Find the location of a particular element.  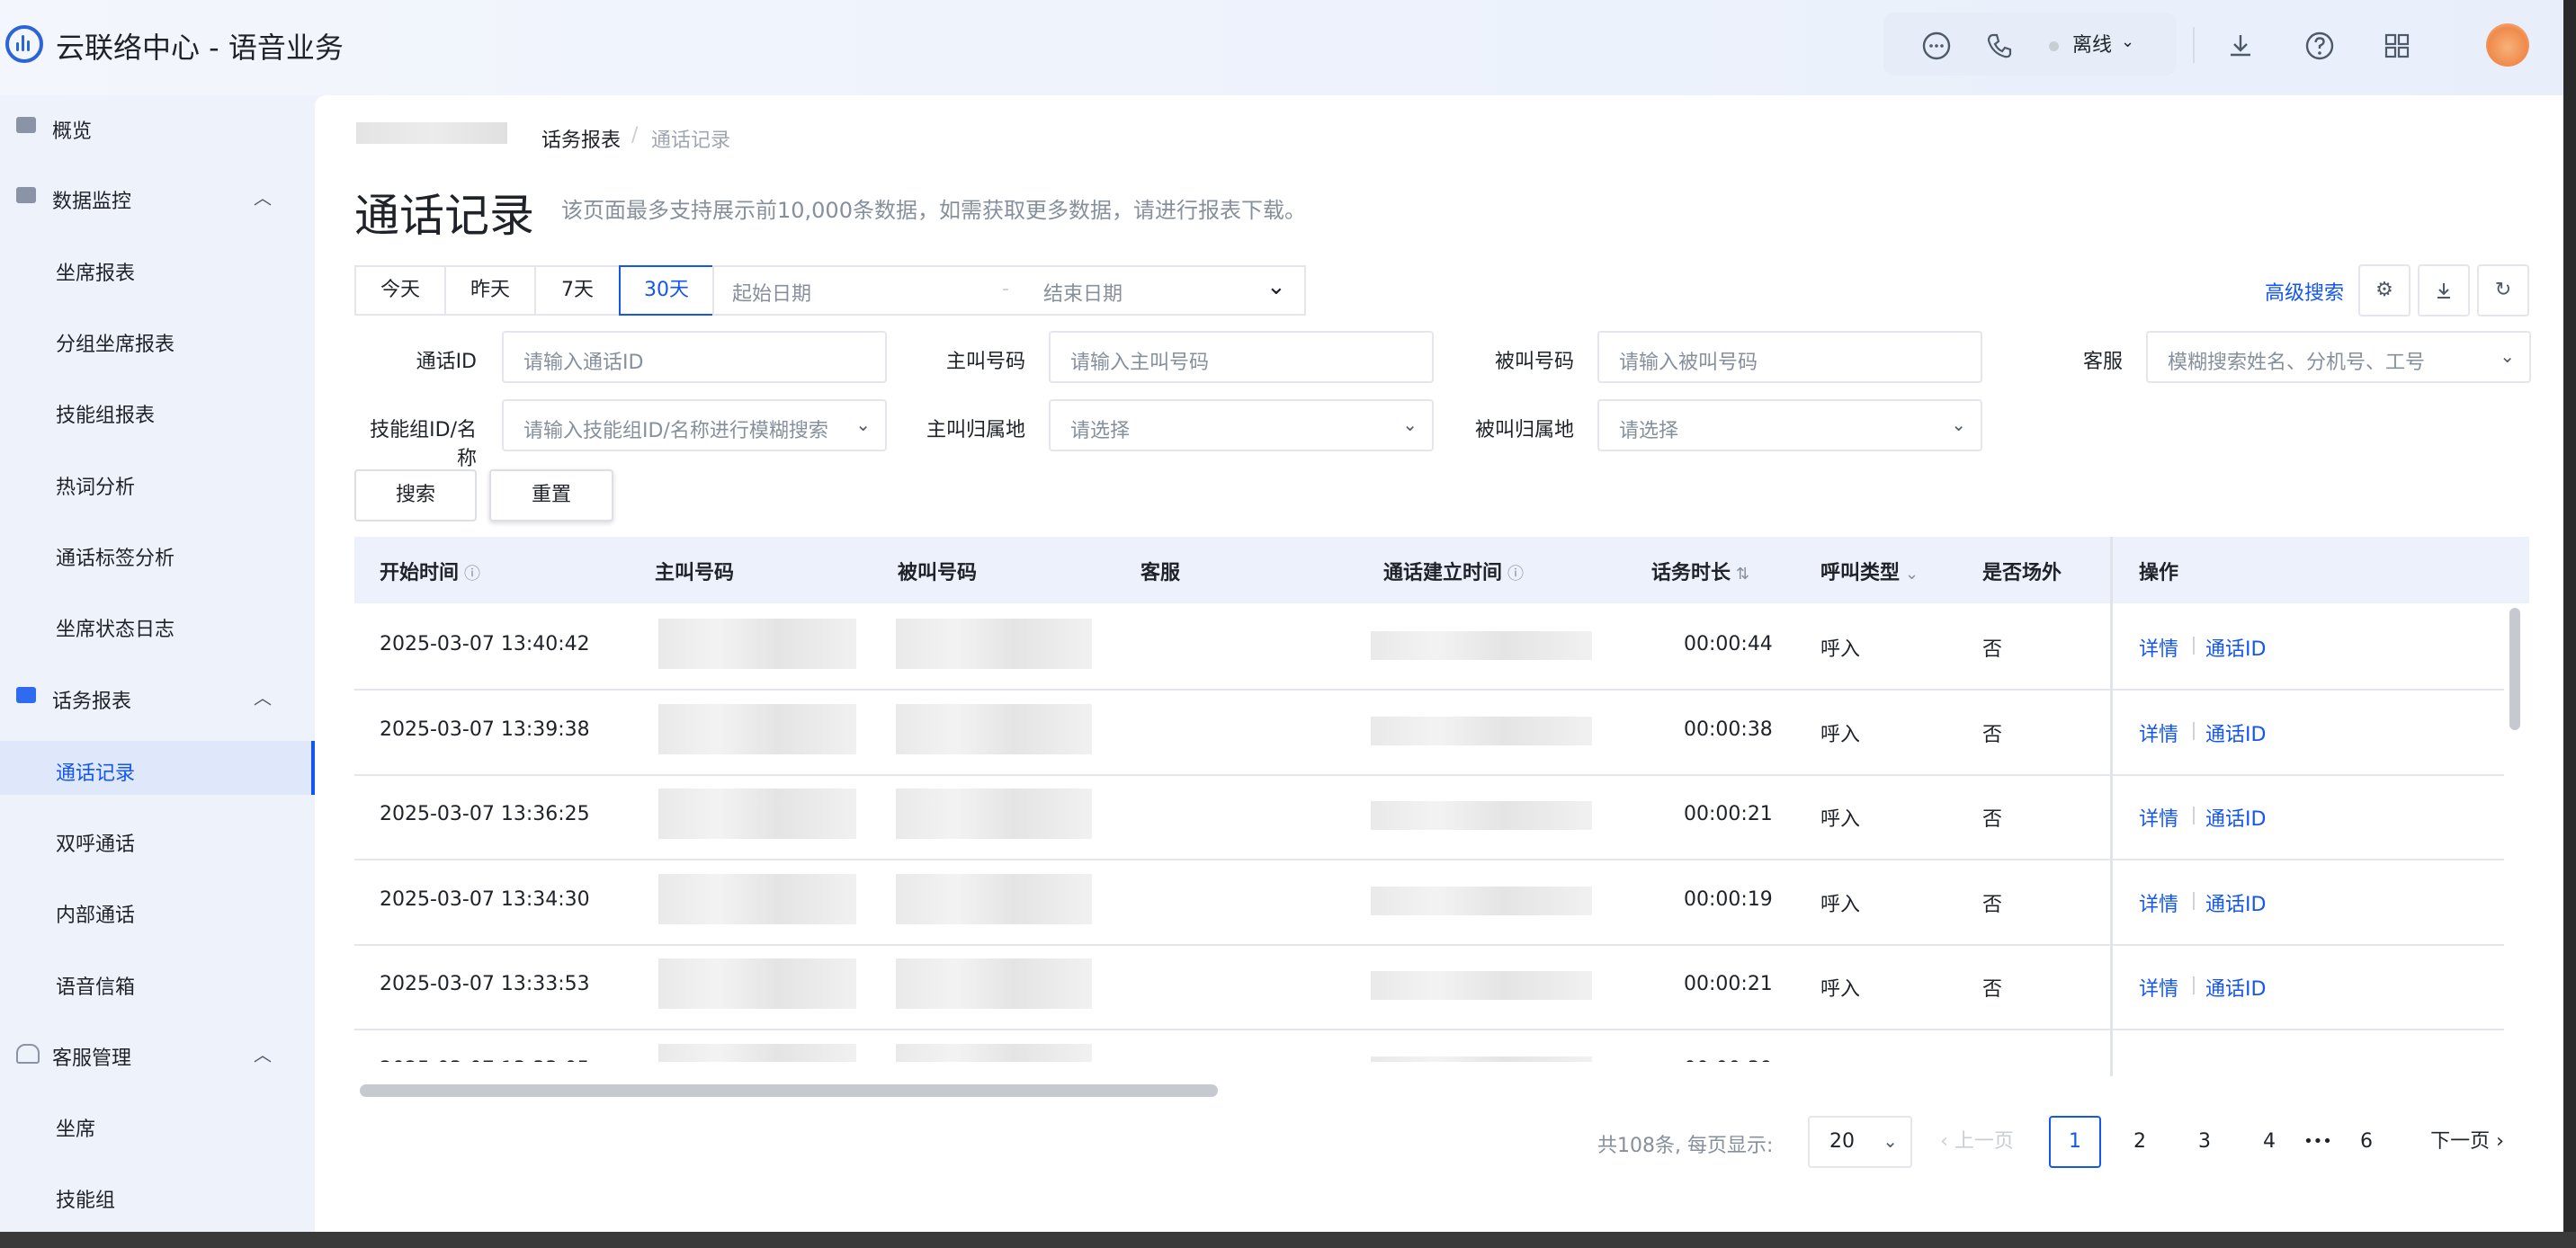

column-duration: 话务时长 ⇅ is located at coordinates (1700, 571).